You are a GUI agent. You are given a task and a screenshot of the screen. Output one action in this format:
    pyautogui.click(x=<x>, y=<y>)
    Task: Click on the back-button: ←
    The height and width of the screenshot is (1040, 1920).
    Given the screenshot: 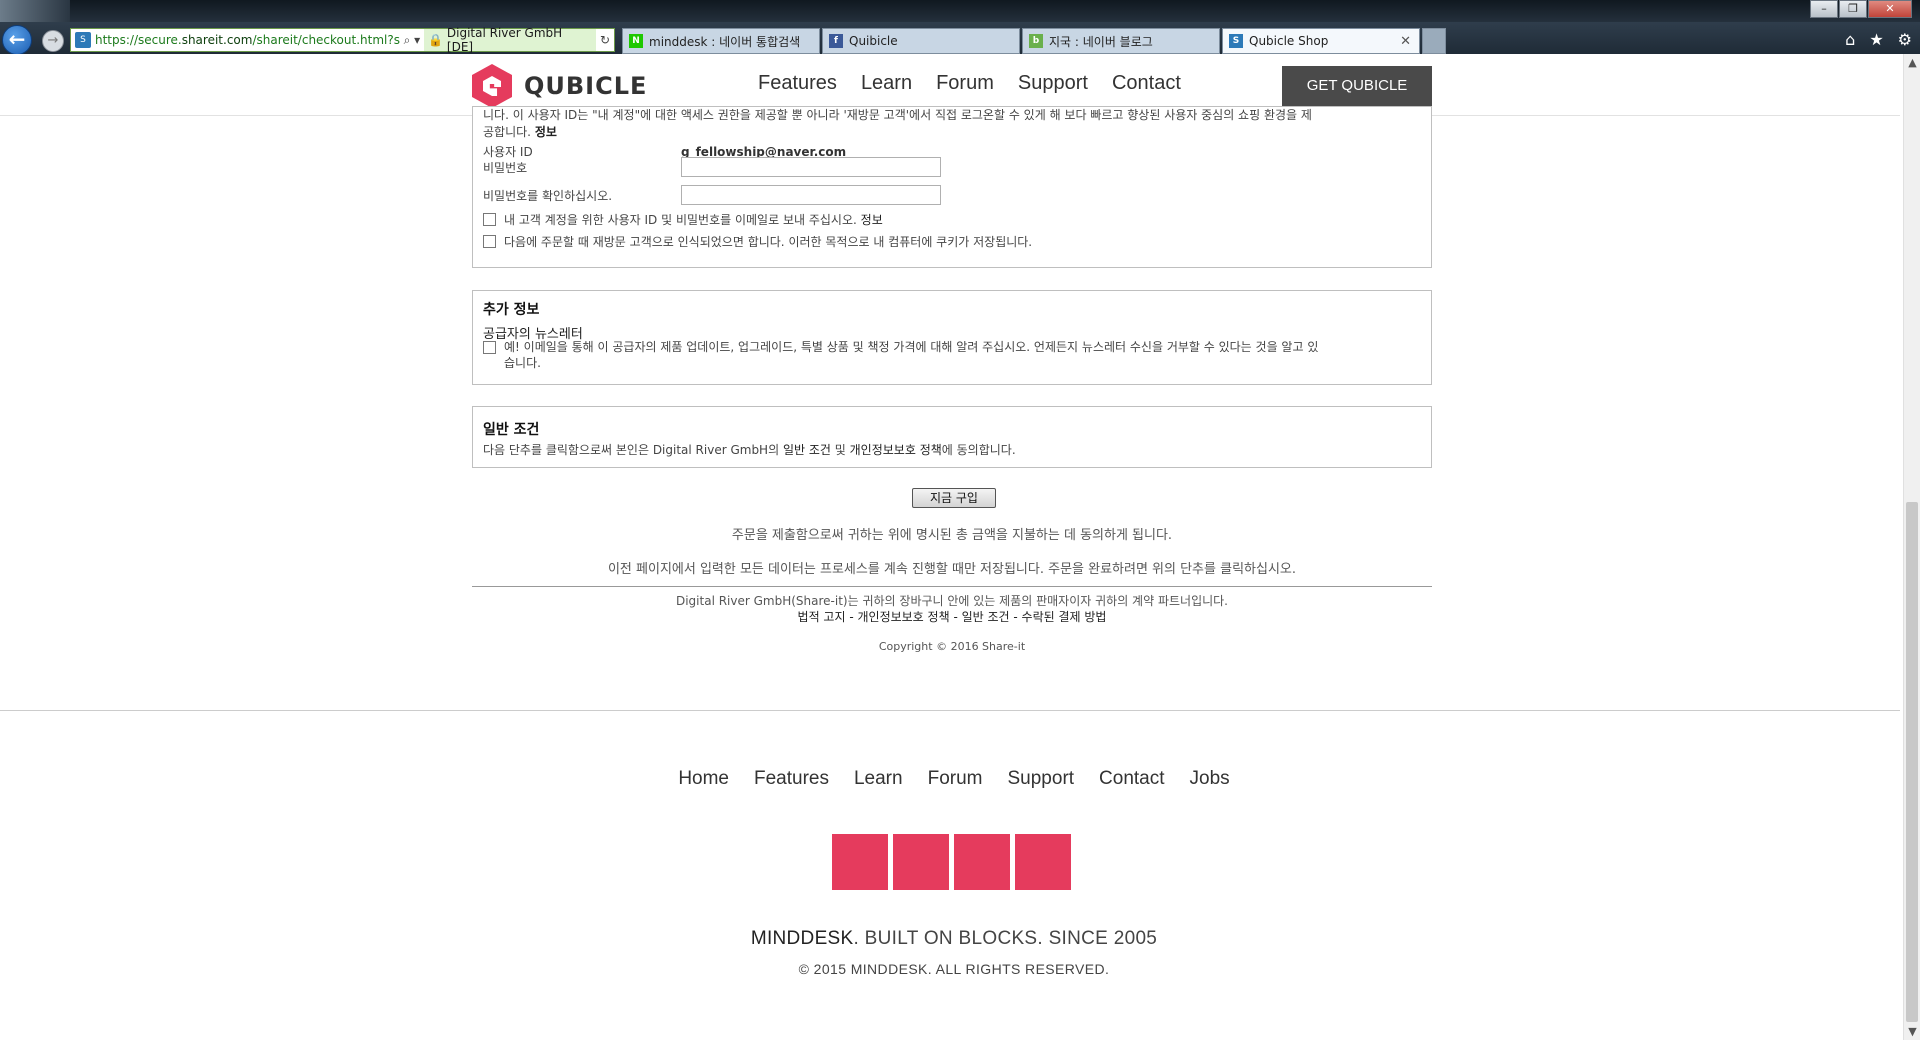 What is the action you would take?
    pyautogui.click(x=17, y=40)
    